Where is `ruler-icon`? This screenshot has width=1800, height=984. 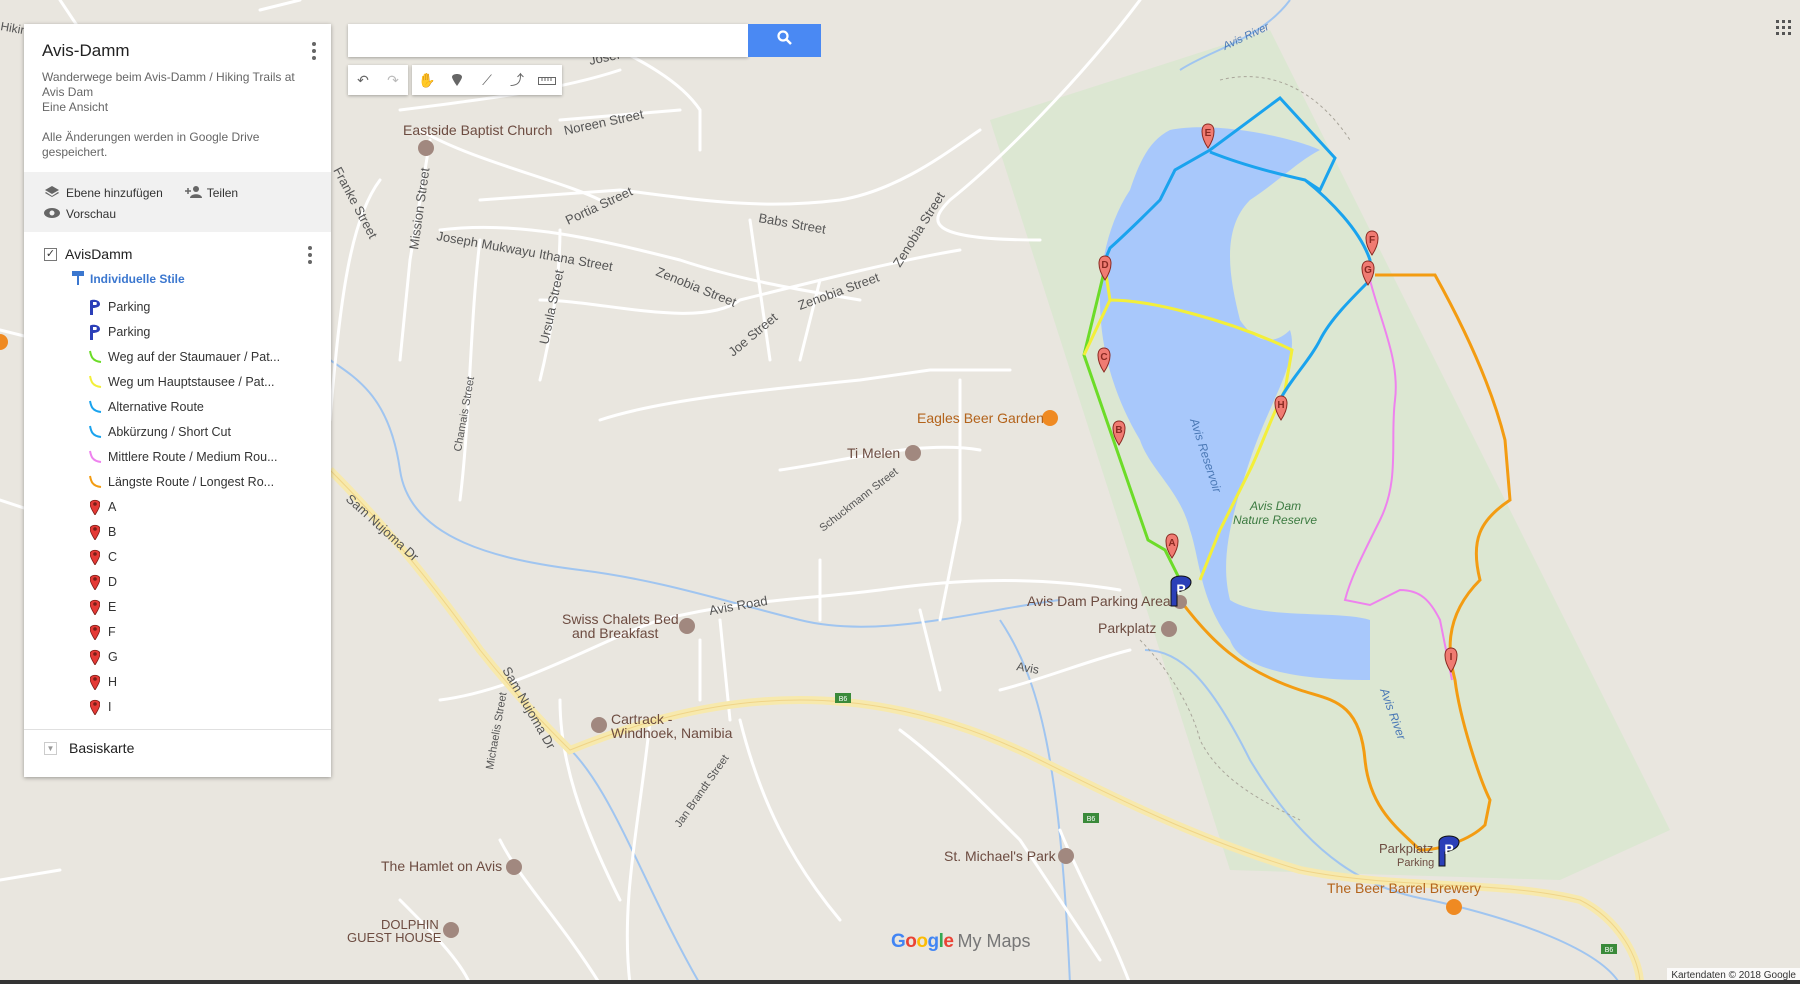 ruler-icon is located at coordinates (547, 80).